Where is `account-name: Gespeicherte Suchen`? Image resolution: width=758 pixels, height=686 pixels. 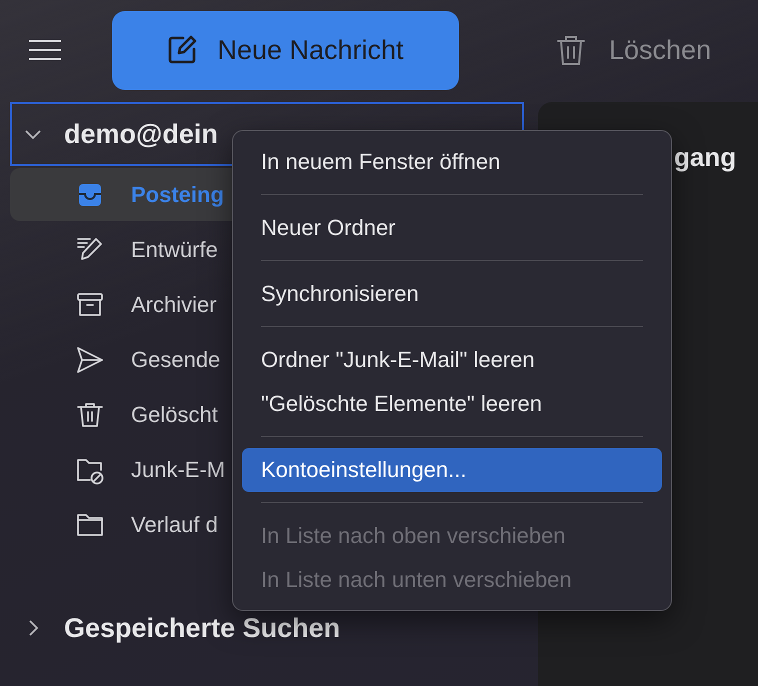
account-name: Gespeicherte Suchen is located at coordinates (202, 628).